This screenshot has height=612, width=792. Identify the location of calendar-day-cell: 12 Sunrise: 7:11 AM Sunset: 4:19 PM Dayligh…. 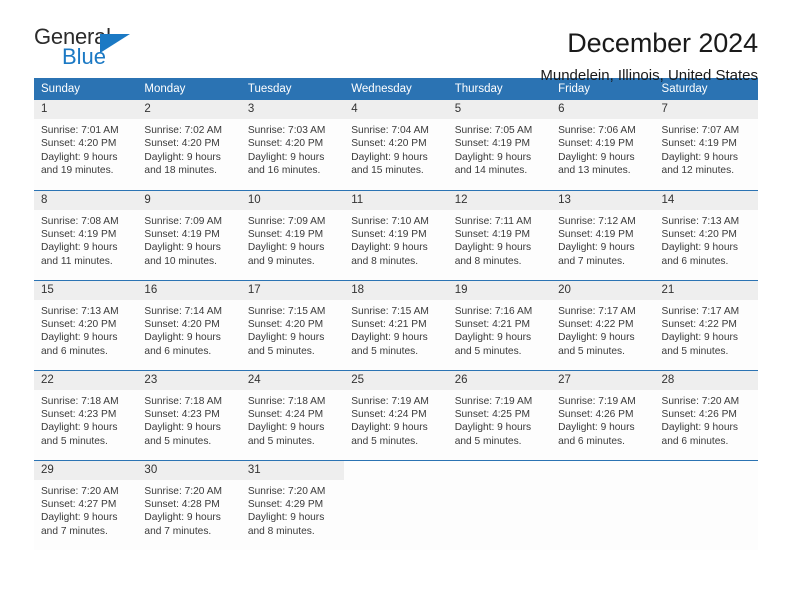
(499, 234).